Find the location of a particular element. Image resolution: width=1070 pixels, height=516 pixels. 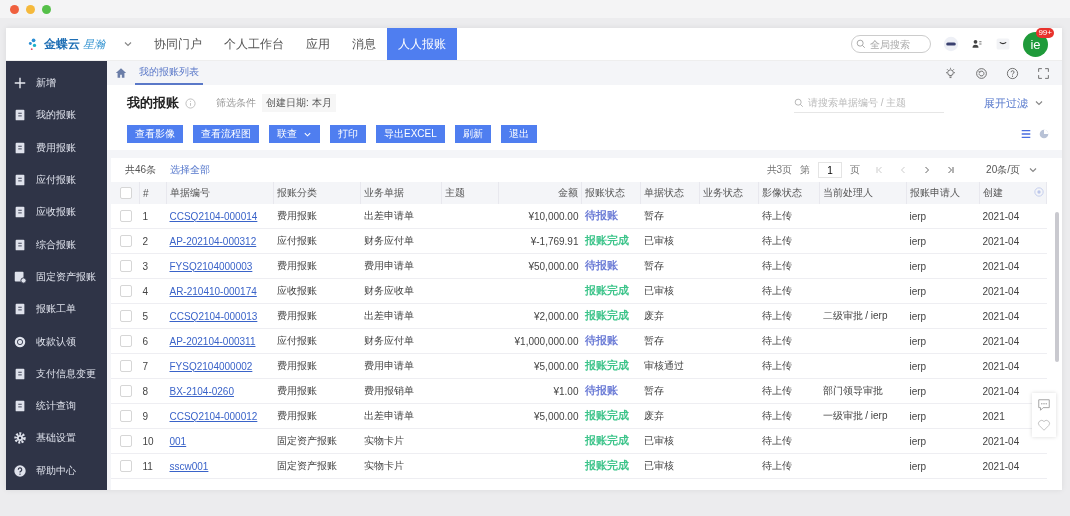

sidebar-item: 应付报账 is located at coordinates (56, 180).